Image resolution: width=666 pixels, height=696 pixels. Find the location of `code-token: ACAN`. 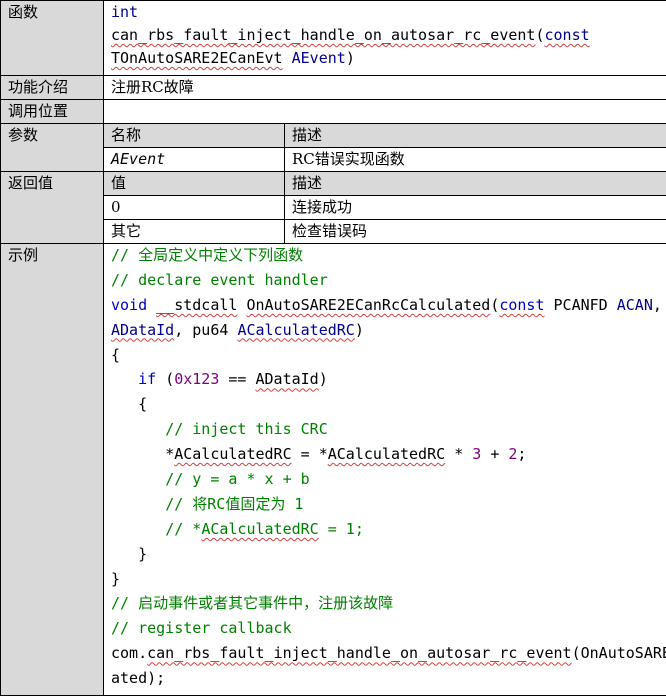

code-token: ACAN is located at coordinates (634, 304).